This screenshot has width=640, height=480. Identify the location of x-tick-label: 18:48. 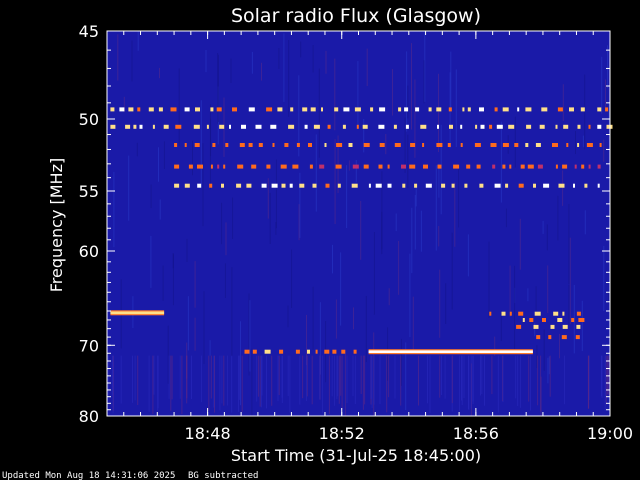
(208, 433).